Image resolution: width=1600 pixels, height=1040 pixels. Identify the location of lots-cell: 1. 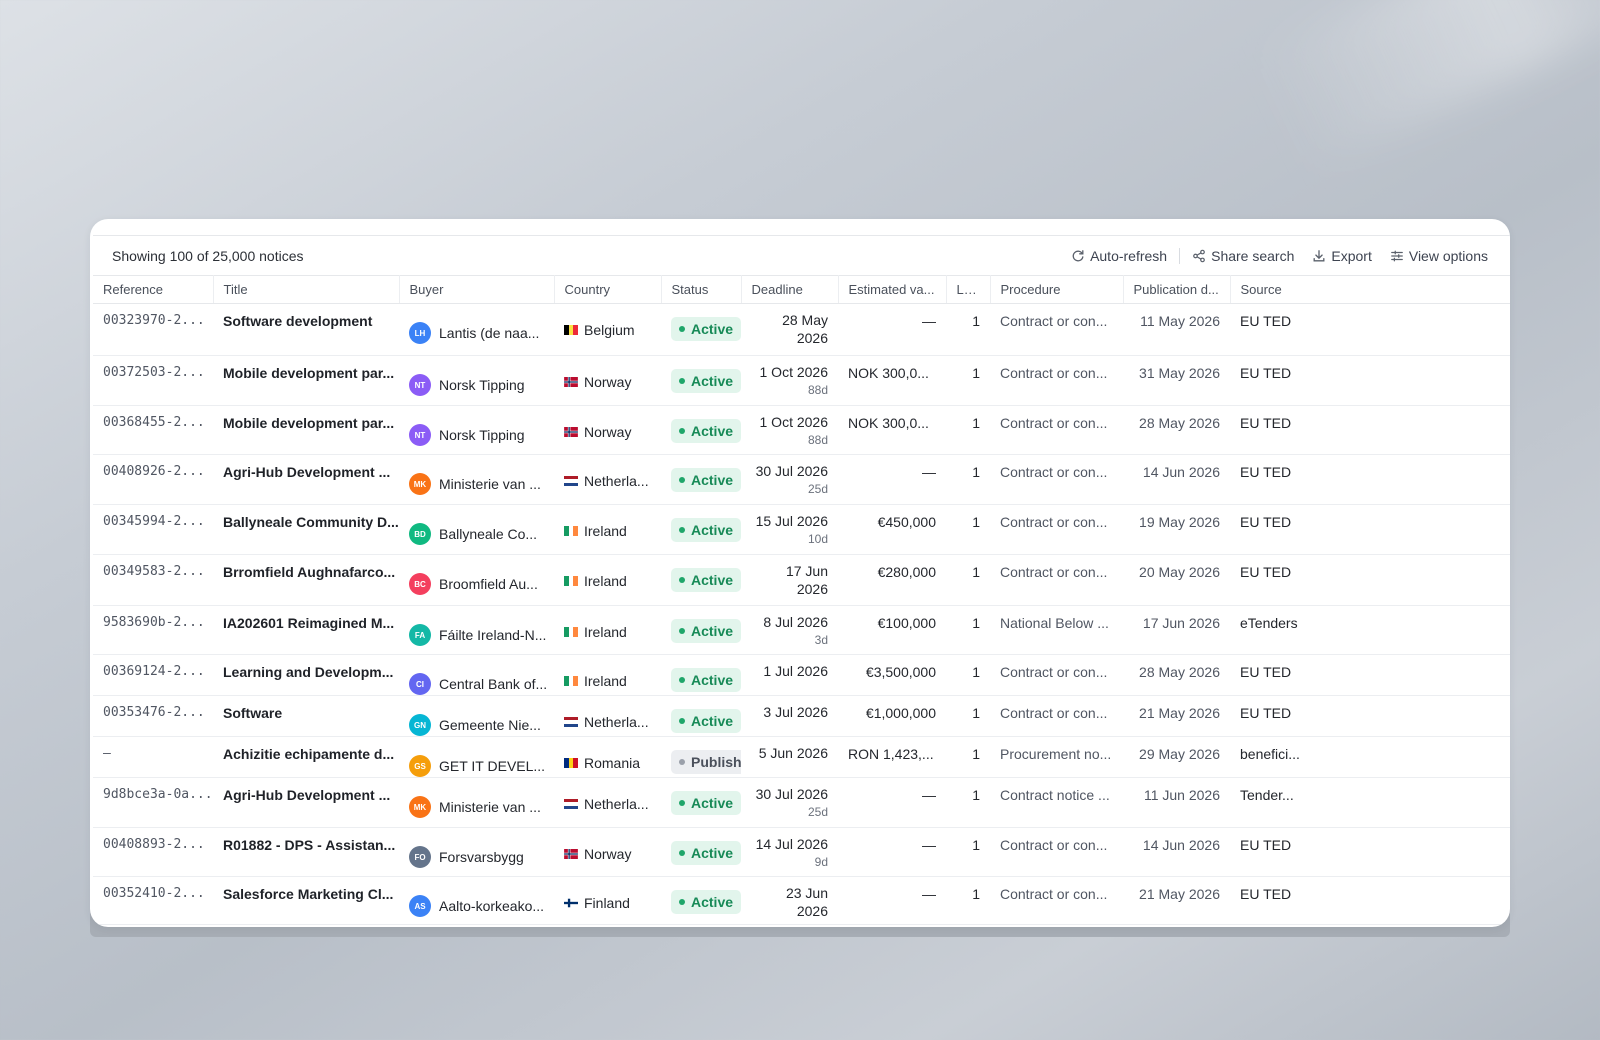
(968, 479).